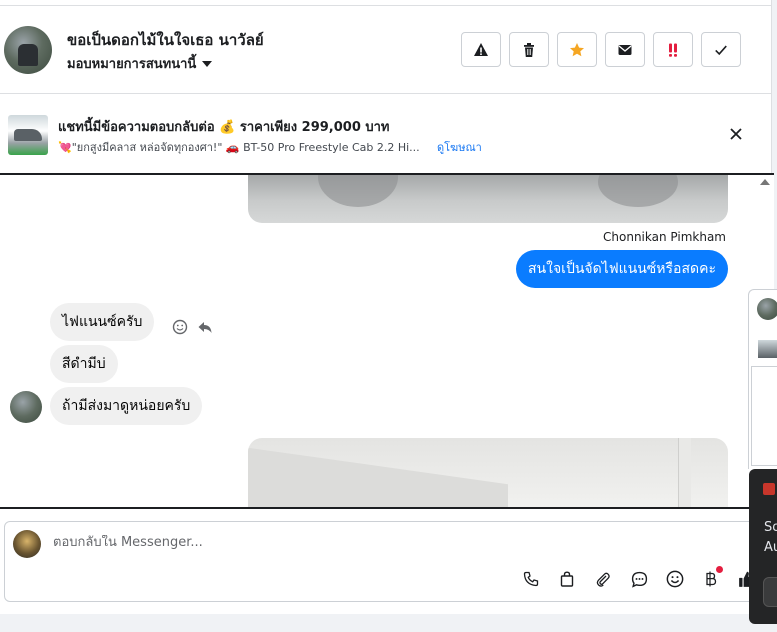 Image resolution: width=777 pixels, height=632 pixels. Describe the element at coordinates (102, 322) in the screenshot. I see `incoming-message: ไฟแนนซ์ครับ` at that location.